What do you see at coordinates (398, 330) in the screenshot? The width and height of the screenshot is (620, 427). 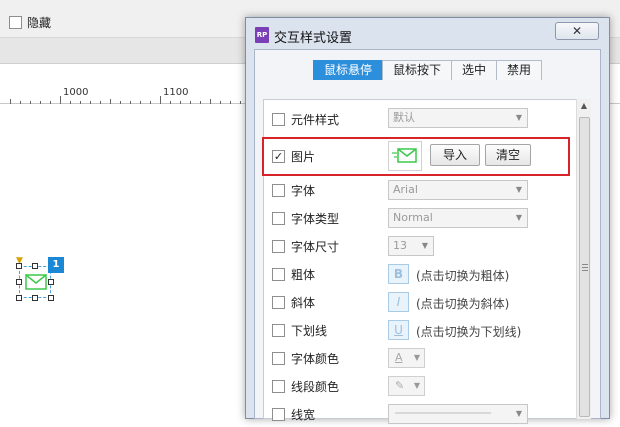 I see `underline-toggle-button: U` at bounding box center [398, 330].